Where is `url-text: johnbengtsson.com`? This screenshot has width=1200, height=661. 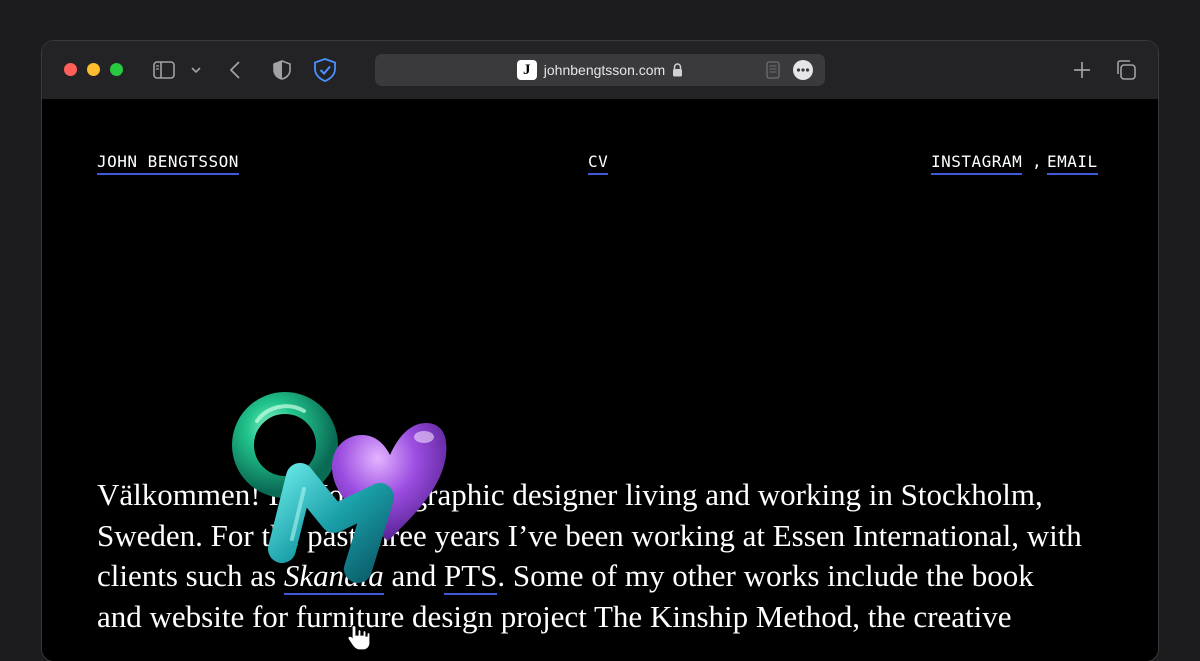
url-text: johnbengtsson.com is located at coordinates (604, 70).